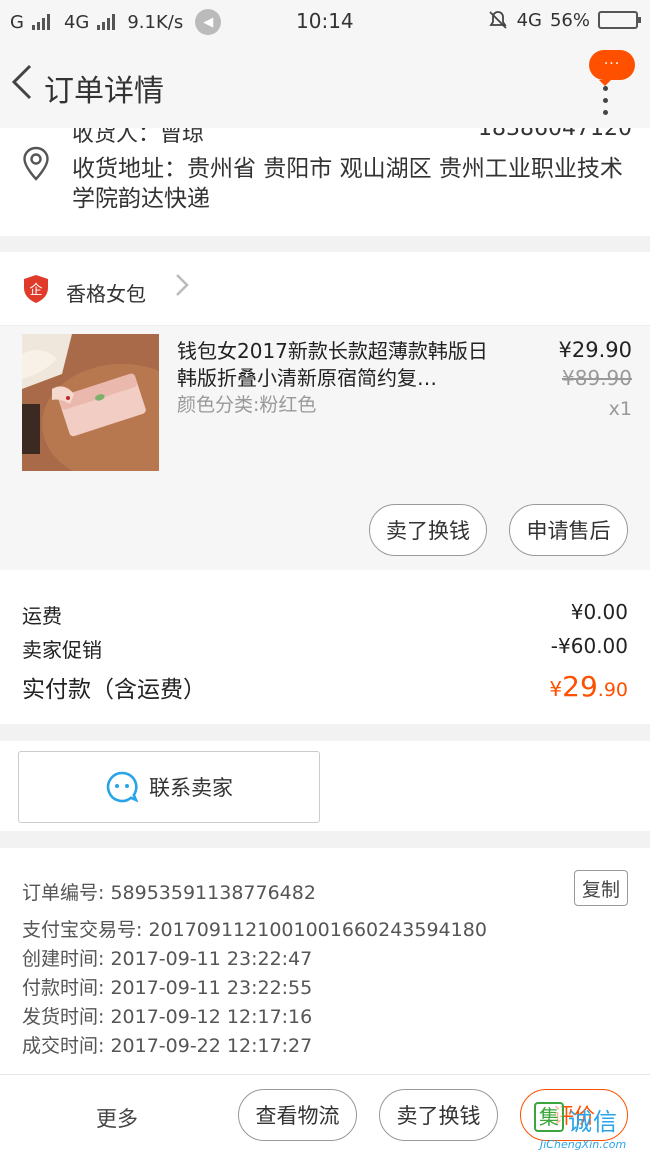 The image size is (650, 1155). Describe the element at coordinates (497, 20) in the screenshot. I see `mute-bell-icon` at that location.